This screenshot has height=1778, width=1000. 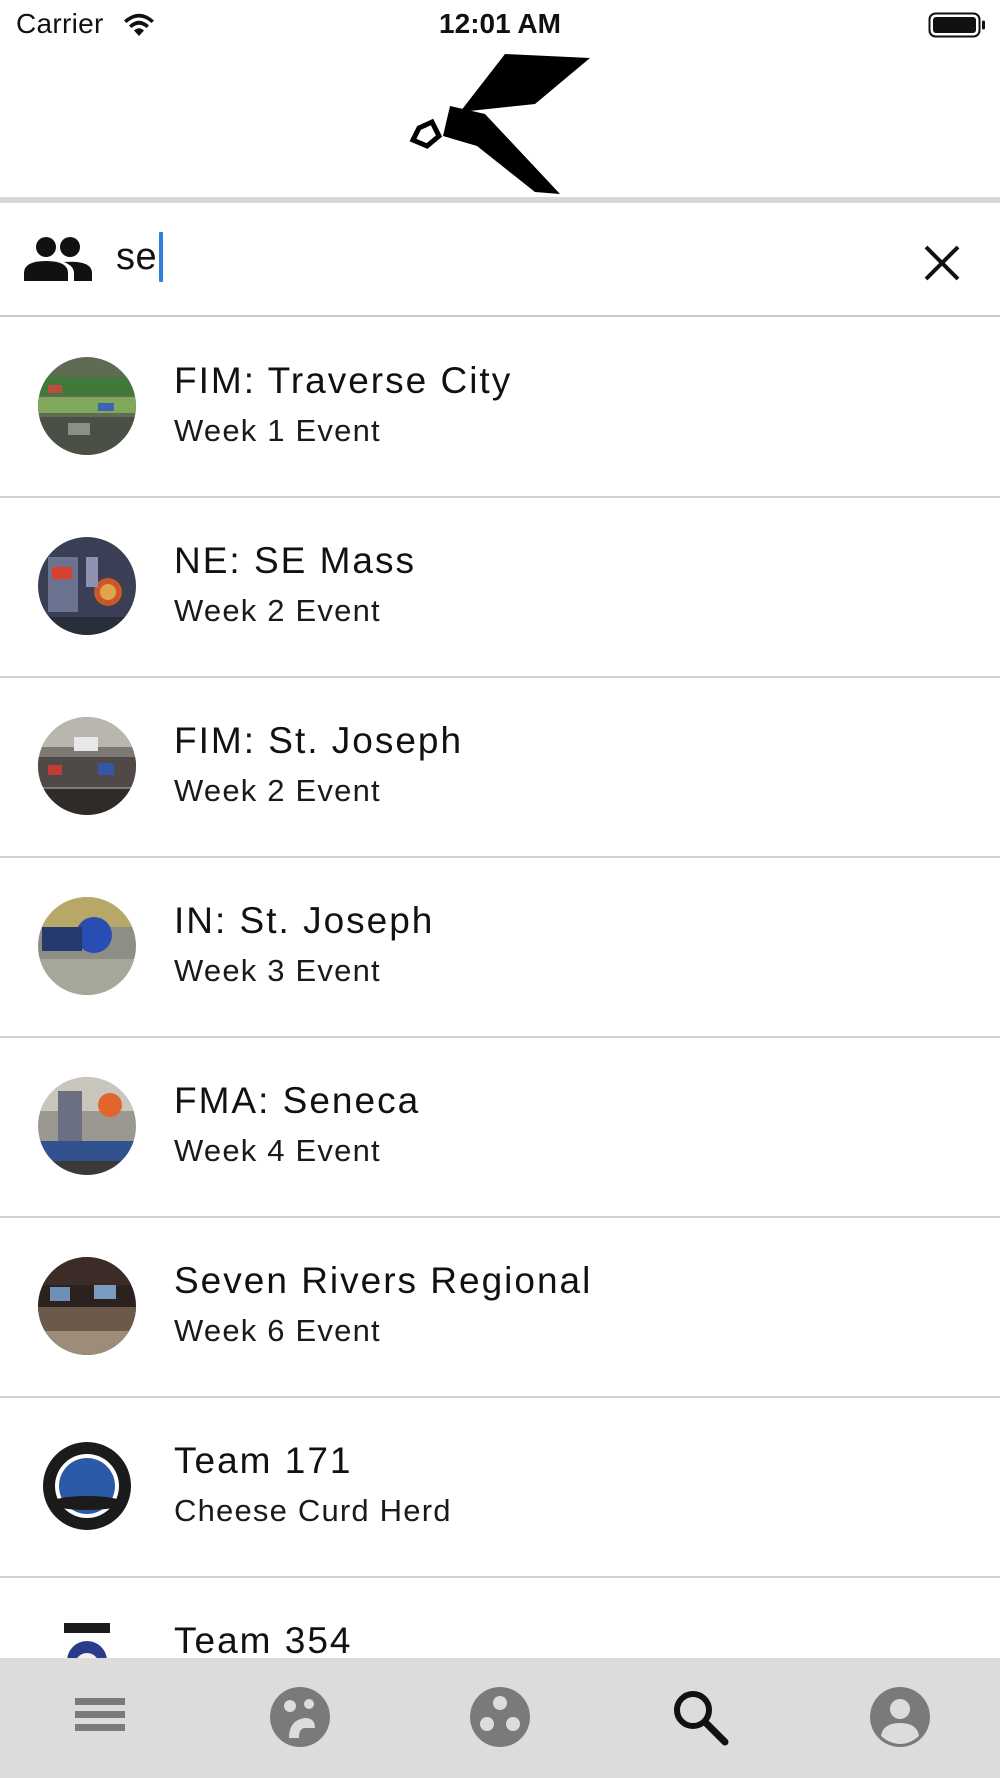 What do you see at coordinates (263, 1639) in the screenshot?
I see `result-title: Team 354` at bounding box center [263, 1639].